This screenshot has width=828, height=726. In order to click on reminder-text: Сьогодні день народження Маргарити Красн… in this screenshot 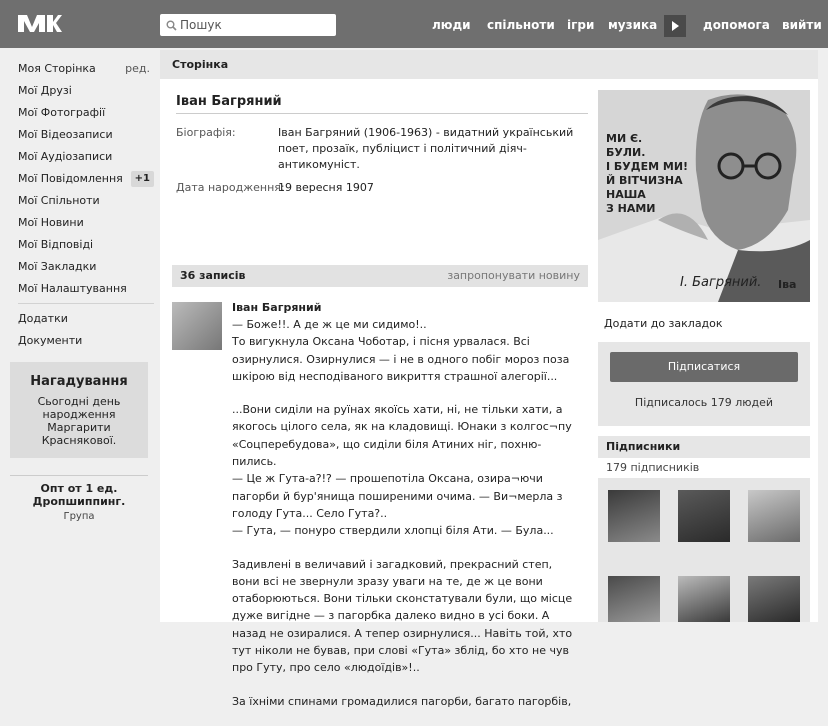, I will do `click(79, 421)`.